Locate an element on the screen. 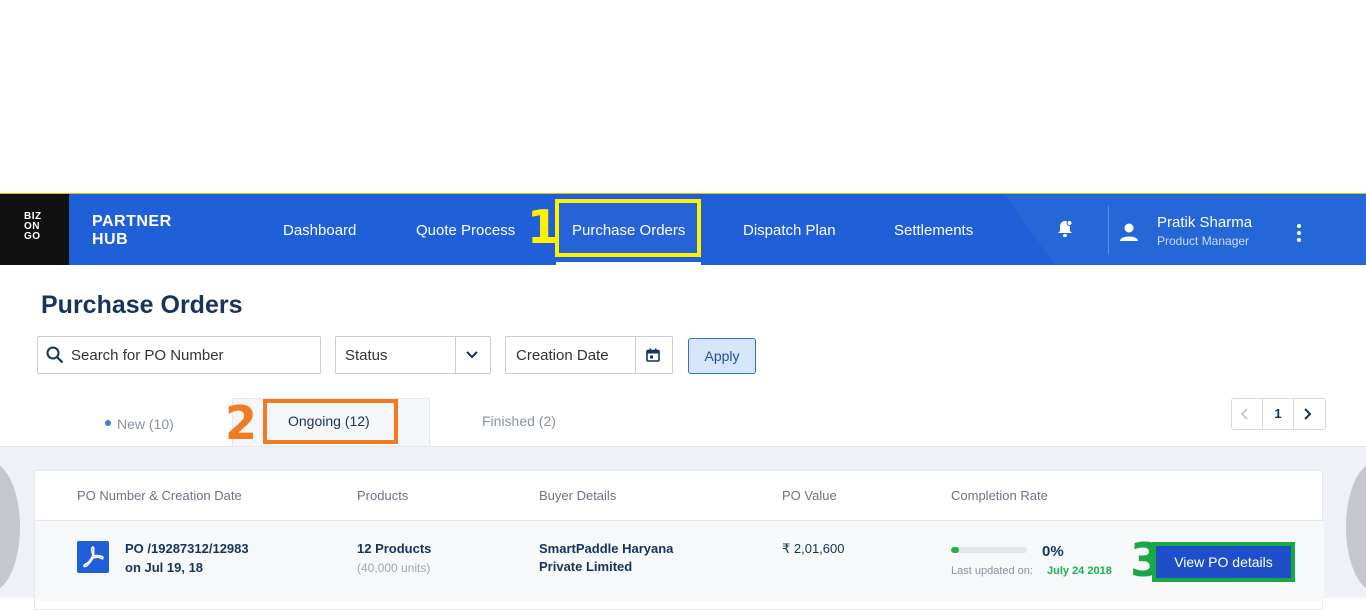 This screenshot has width=1366, height=610. more-options-icon is located at coordinates (1301, 233).